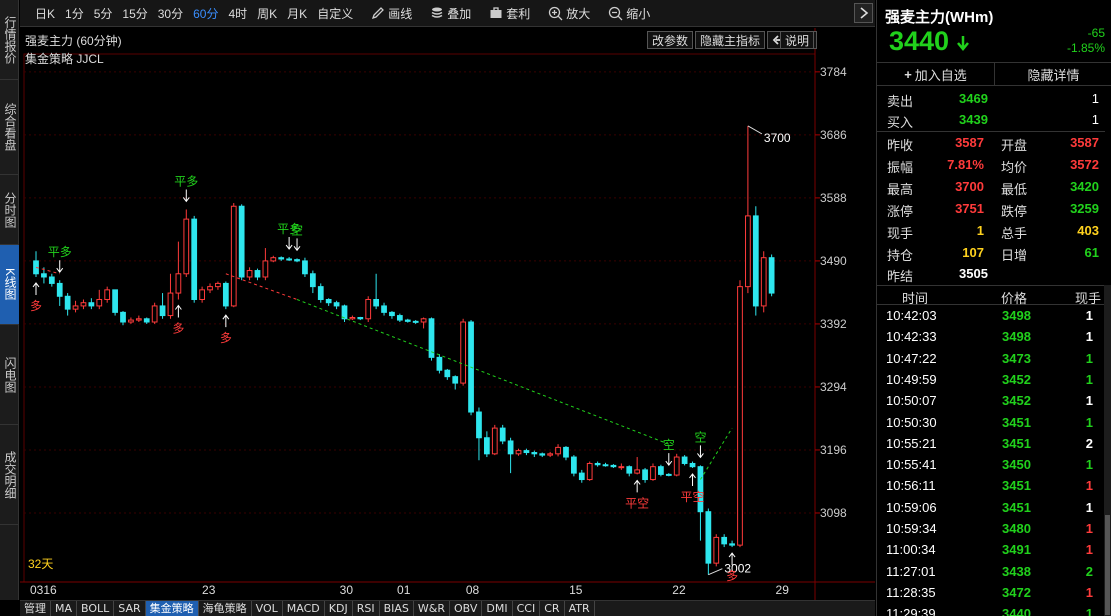 The width and height of the screenshot is (1111, 616). Describe the element at coordinates (36, 306) in the screenshot. I see `signal-label: 多` at that location.